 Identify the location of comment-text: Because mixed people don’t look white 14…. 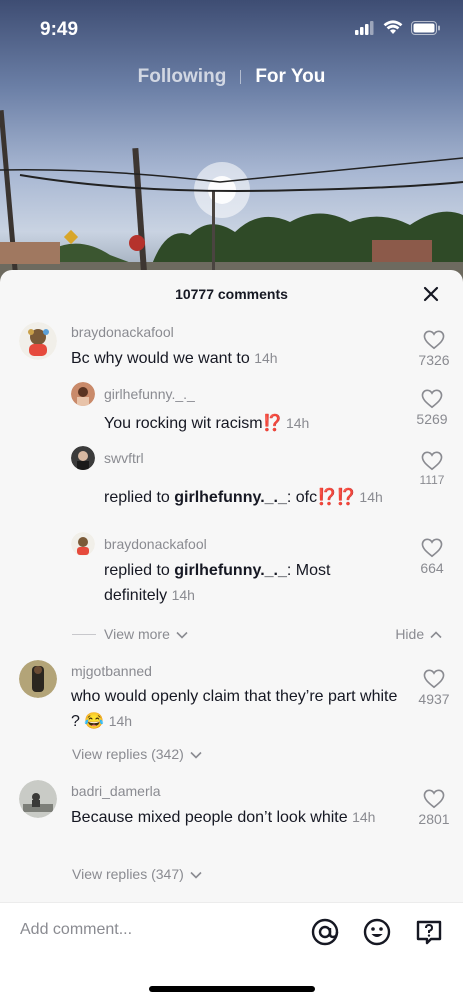
(236, 817).